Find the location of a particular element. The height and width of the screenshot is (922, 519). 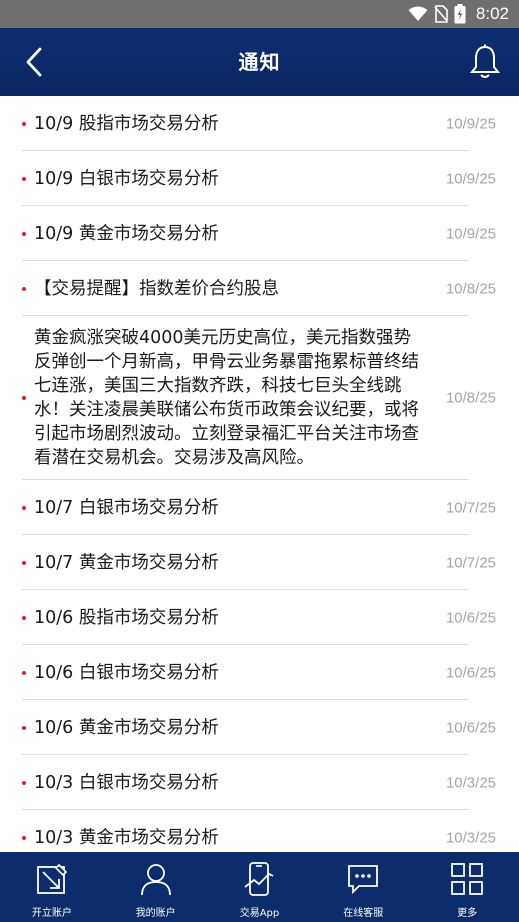

wifi-icon is located at coordinates (418, 13).